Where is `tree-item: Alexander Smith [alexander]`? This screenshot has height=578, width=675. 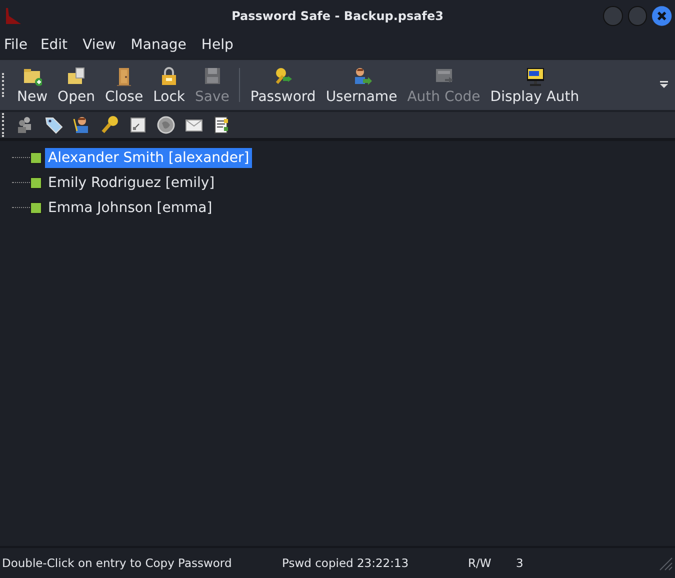
tree-item: Alexander Smith [alexander] is located at coordinates (148, 158).